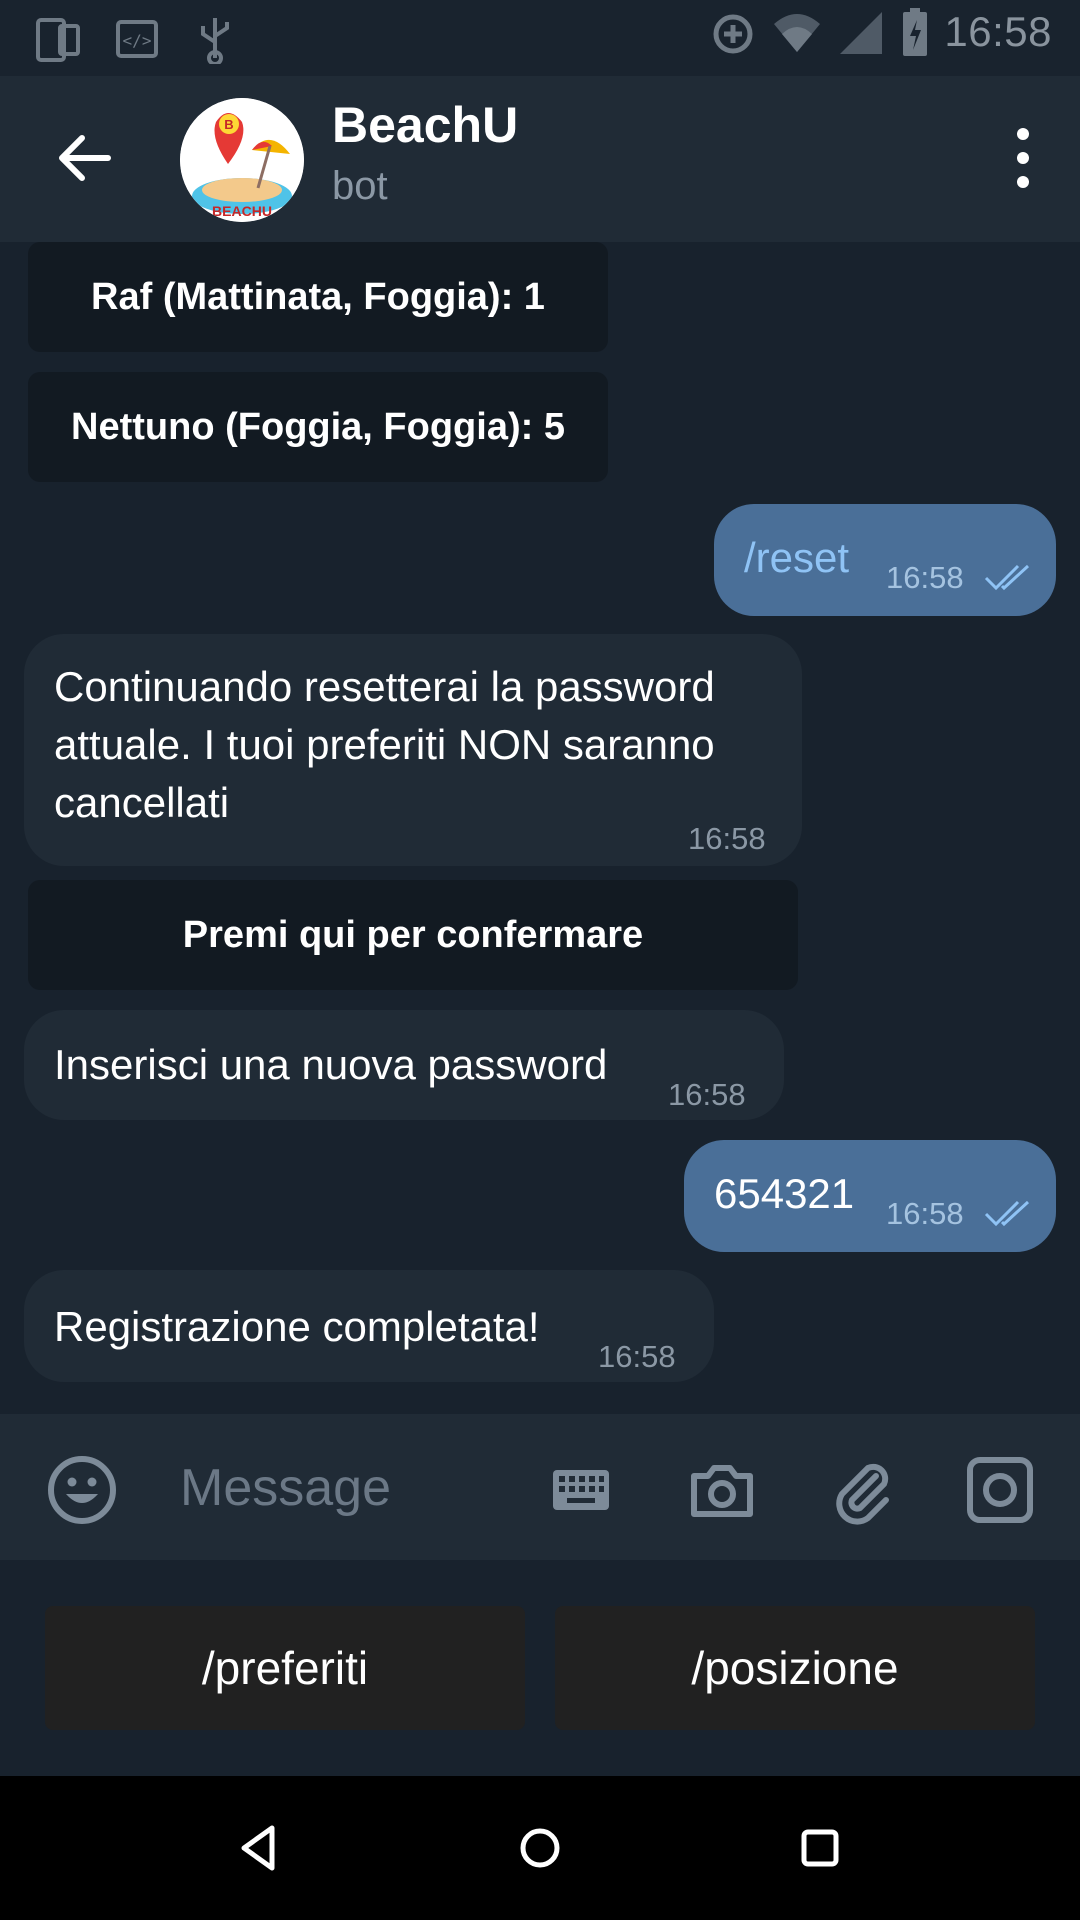 This screenshot has width=1080, height=1920. Describe the element at coordinates (796, 558) in the screenshot. I see `command-link: /reset` at that location.